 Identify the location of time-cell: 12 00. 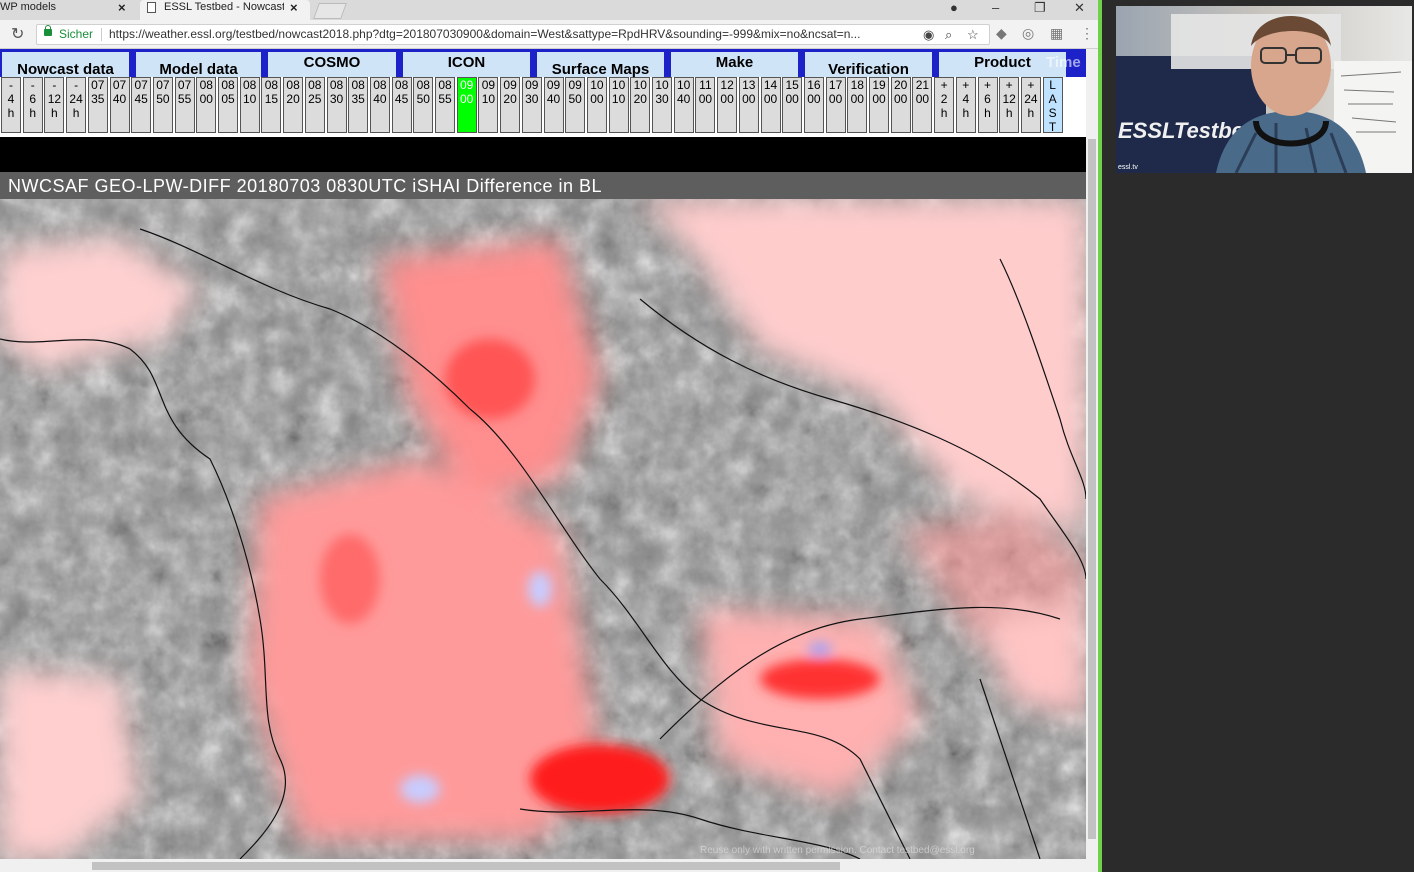
(727, 105).